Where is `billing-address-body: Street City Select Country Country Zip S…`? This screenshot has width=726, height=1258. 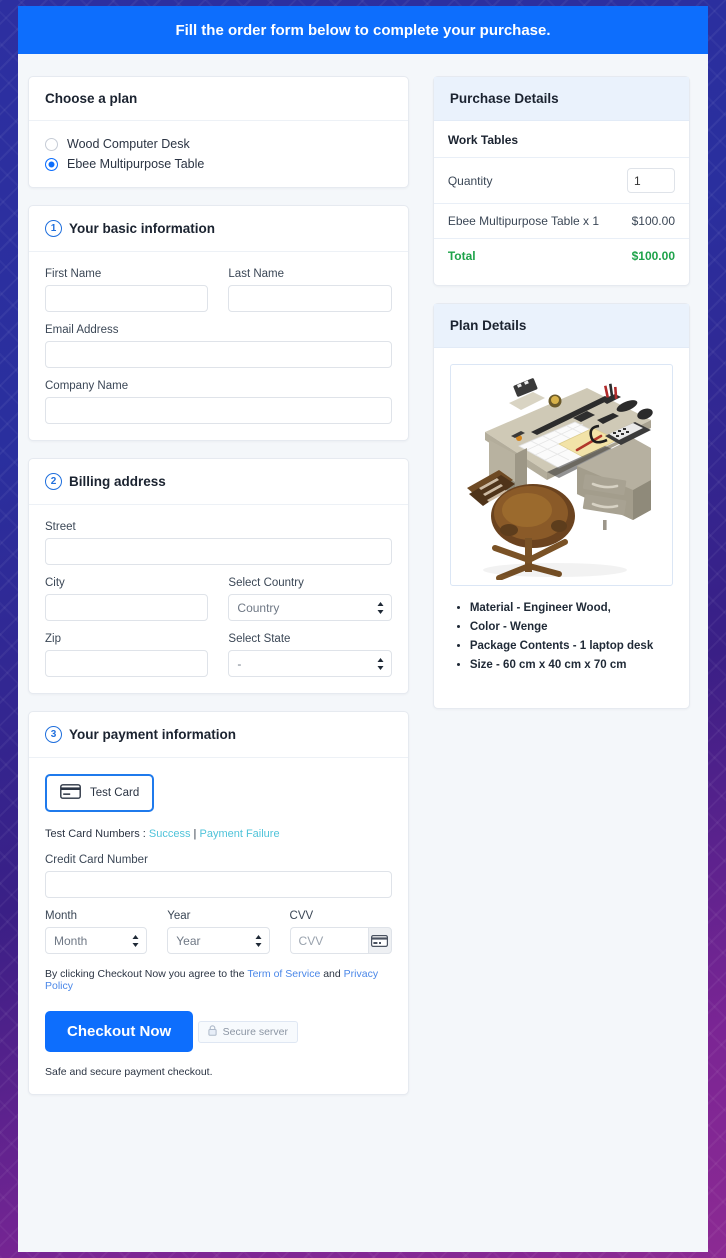
billing-address-body: Street City Select Country Country Zip S… is located at coordinates (218, 599).